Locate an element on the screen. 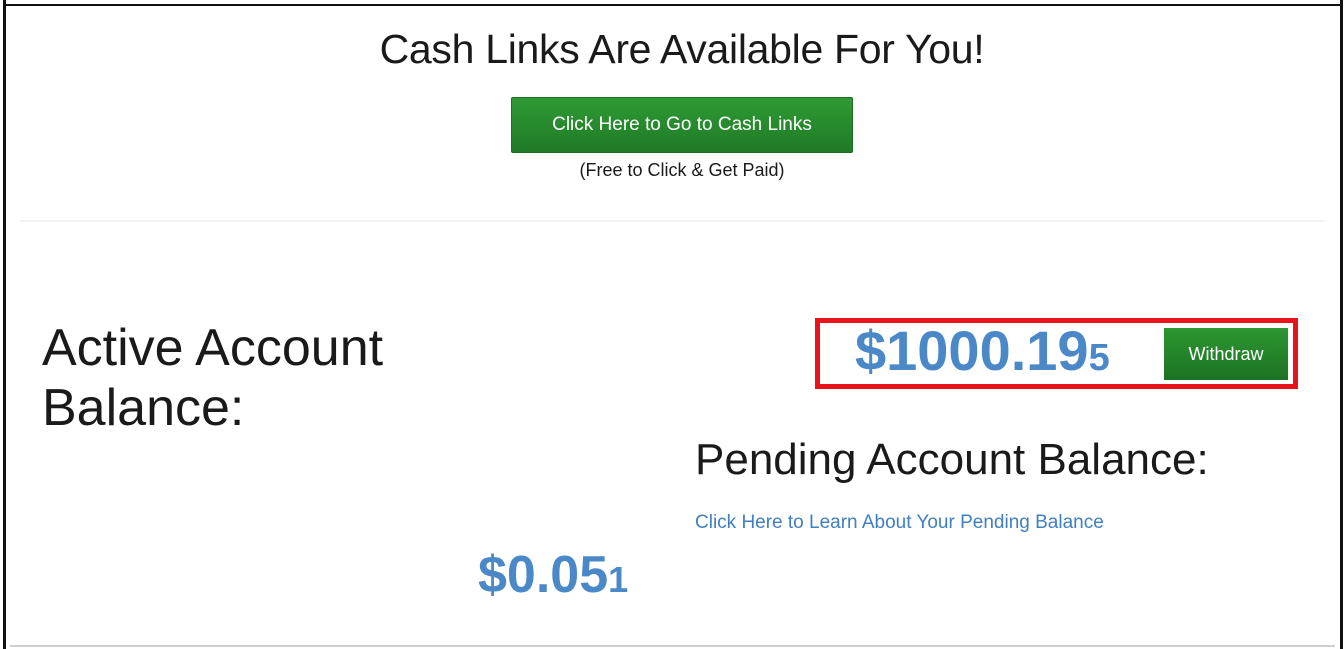 This screenshot has width=1344, height=649. pending-balance-label: Pending Account Balance: is located at coordinates (952, 459).